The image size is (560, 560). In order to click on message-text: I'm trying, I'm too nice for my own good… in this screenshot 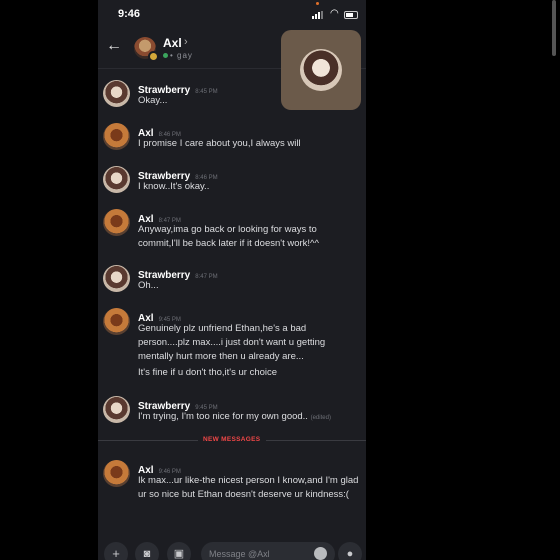, I will do `click(234, 416)`.